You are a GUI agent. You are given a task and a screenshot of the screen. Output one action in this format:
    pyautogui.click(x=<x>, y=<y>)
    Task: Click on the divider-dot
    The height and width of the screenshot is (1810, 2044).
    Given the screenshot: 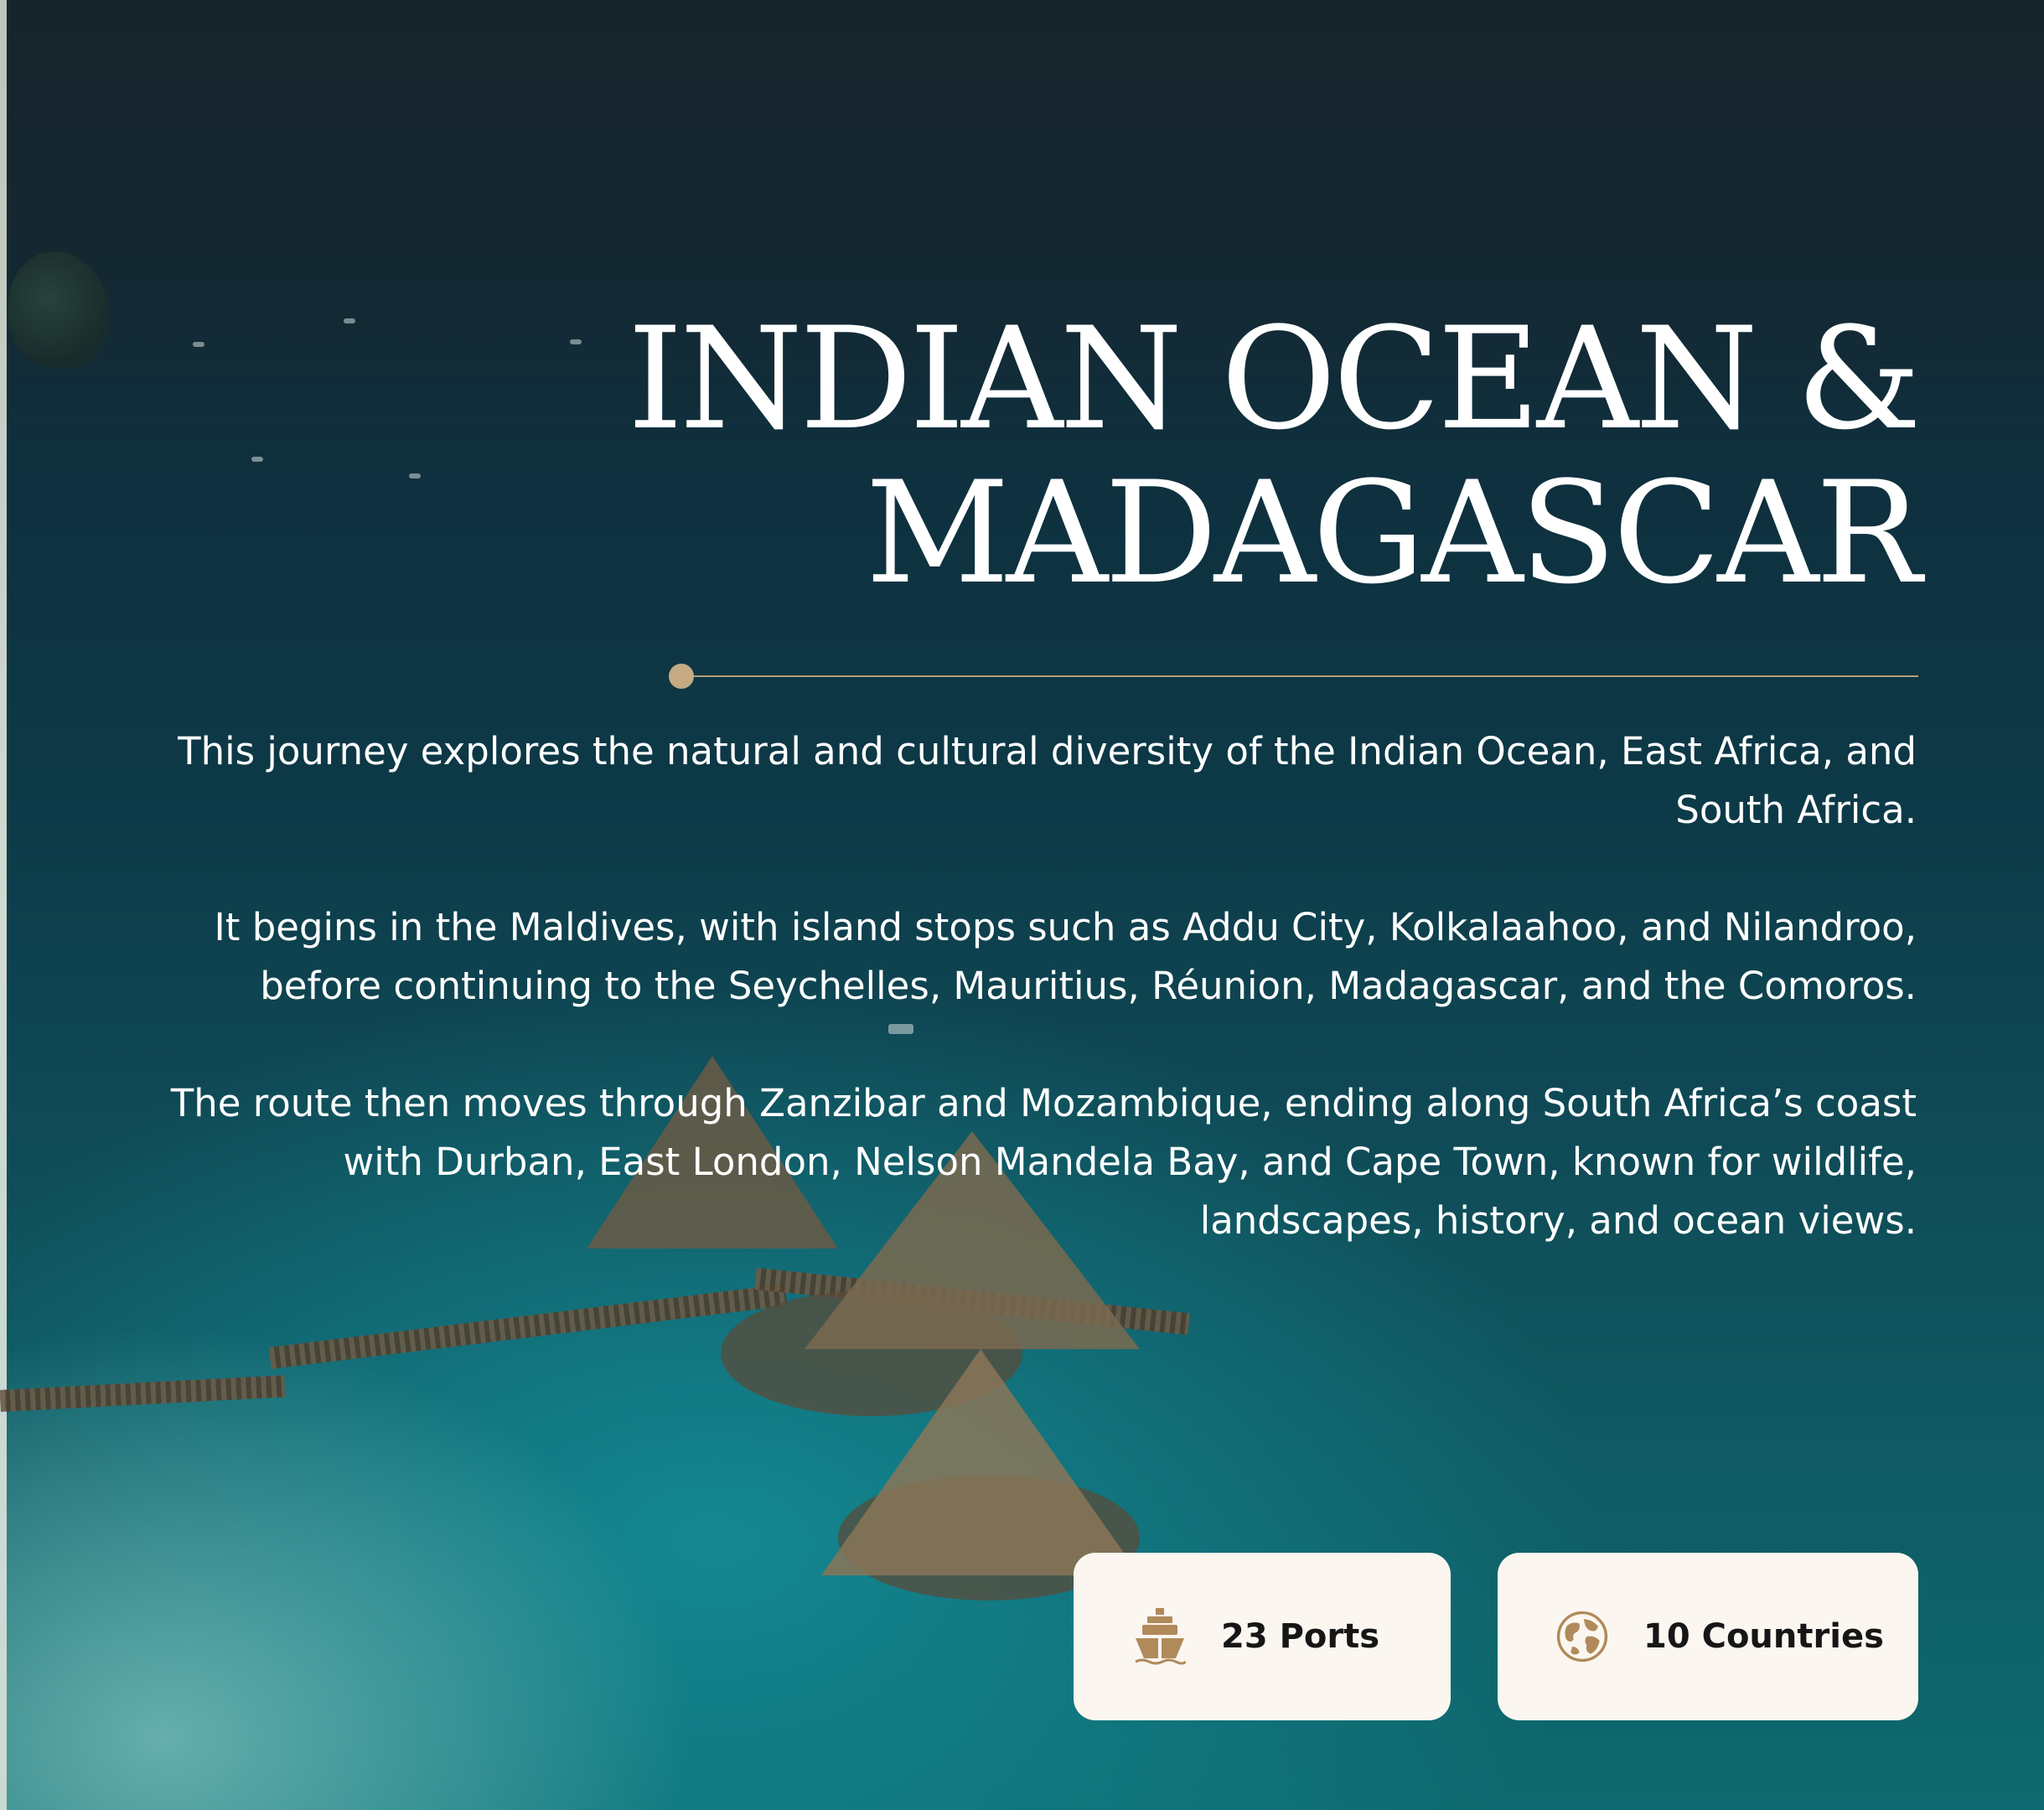 What is the action you would take?
    pyautogui.click(x=681, y=676)
    